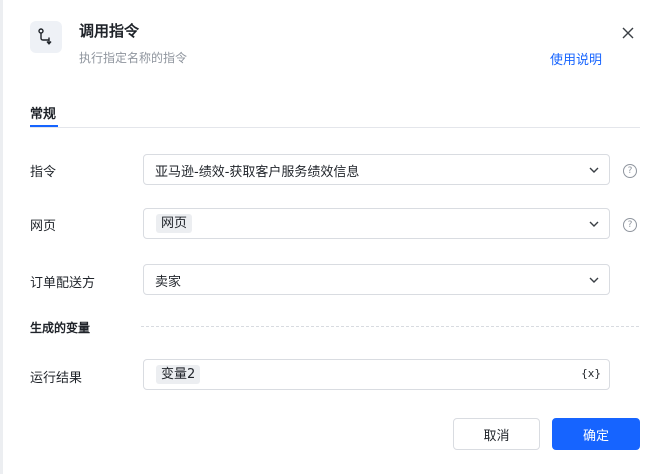 Image resolution: width=659 pixels, height=474 pixels. What do you see at coordinates (496, 434) in the screenshot?
I see `cancel-button: 取消` at bounding box center [496, 434].